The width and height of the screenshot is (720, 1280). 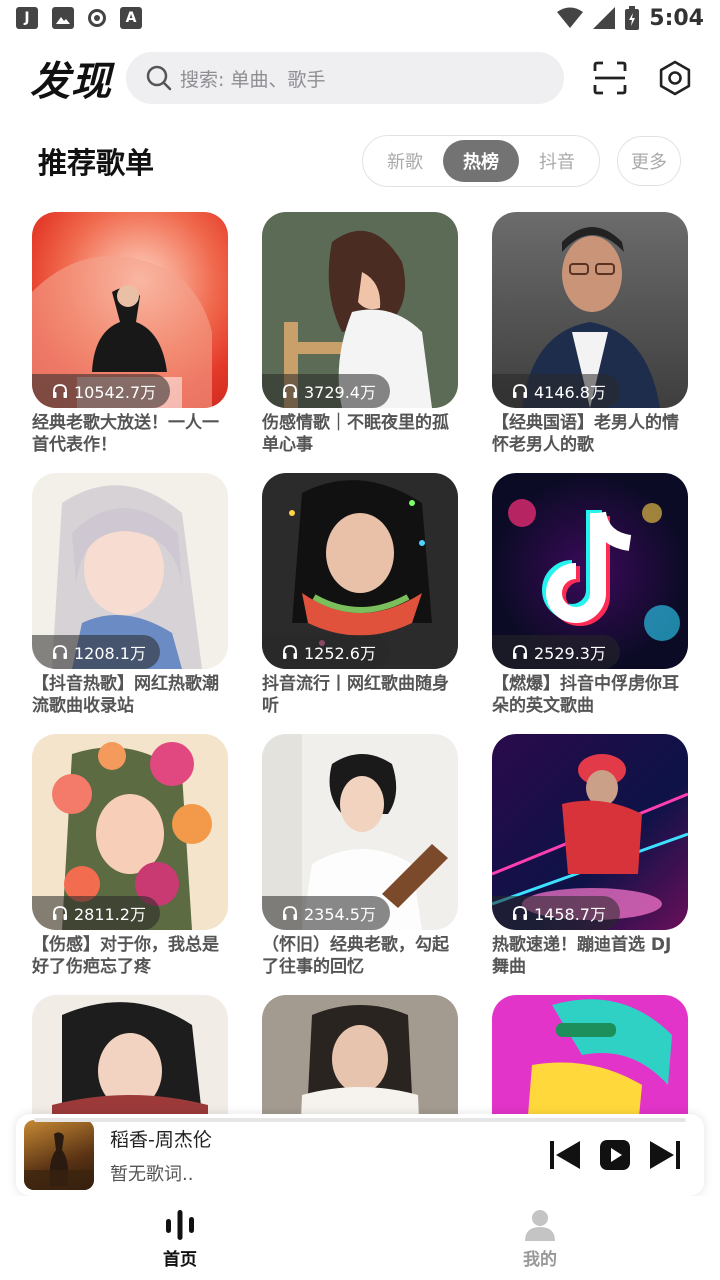 I want to click on playlist-cover: 1208.1万, so click(x=130, y=571).